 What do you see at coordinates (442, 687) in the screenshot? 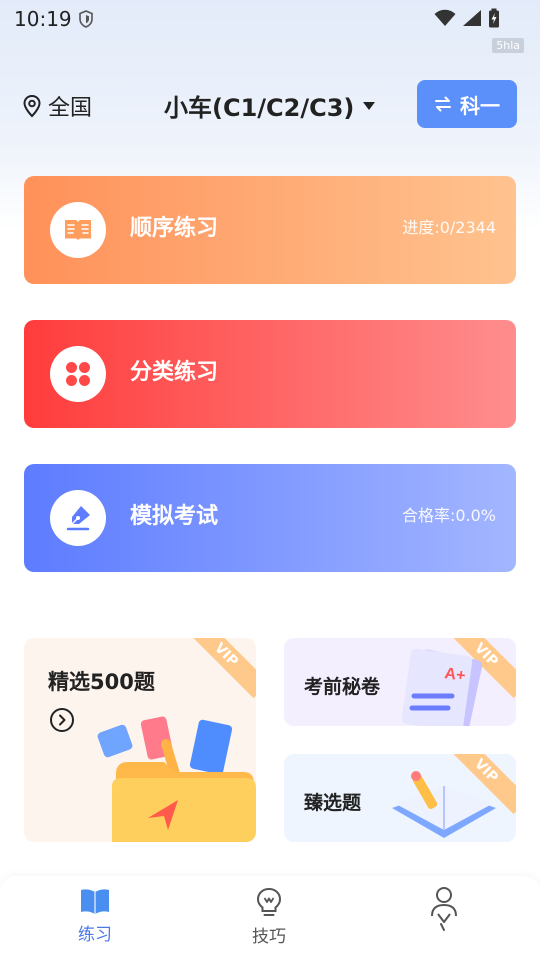
I see `exam-paper-illustration: A+` at bounding box center [442, 687].